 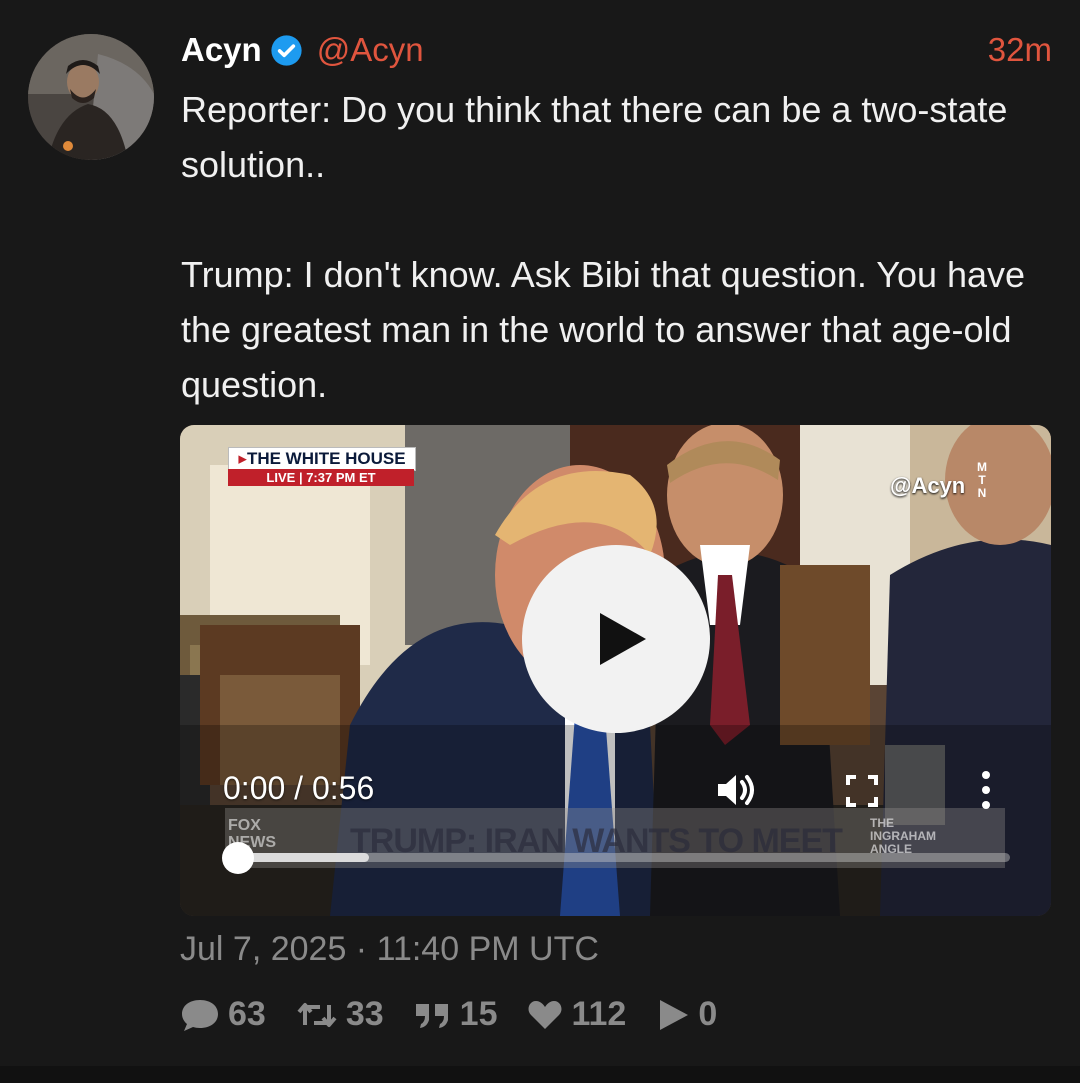 I want to click on bottom-divider, so click(x=540, y=1074).